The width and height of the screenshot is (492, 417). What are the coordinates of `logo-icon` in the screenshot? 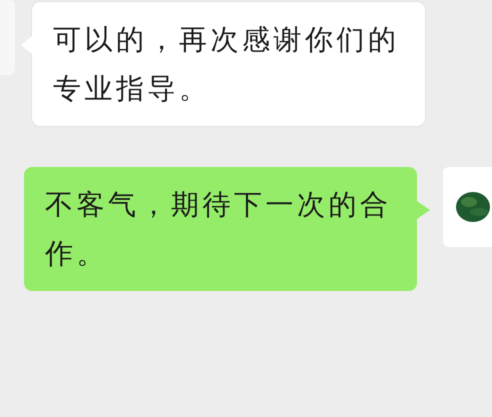 It's located at (473, 207).